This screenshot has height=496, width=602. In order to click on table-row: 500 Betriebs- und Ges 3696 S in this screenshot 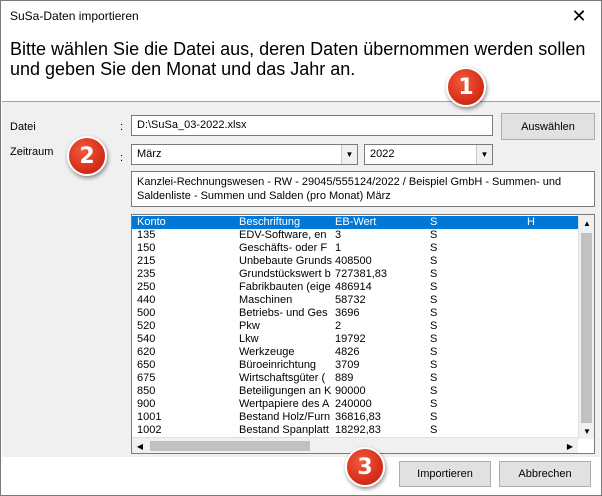, I will do `click(355, 313)`.